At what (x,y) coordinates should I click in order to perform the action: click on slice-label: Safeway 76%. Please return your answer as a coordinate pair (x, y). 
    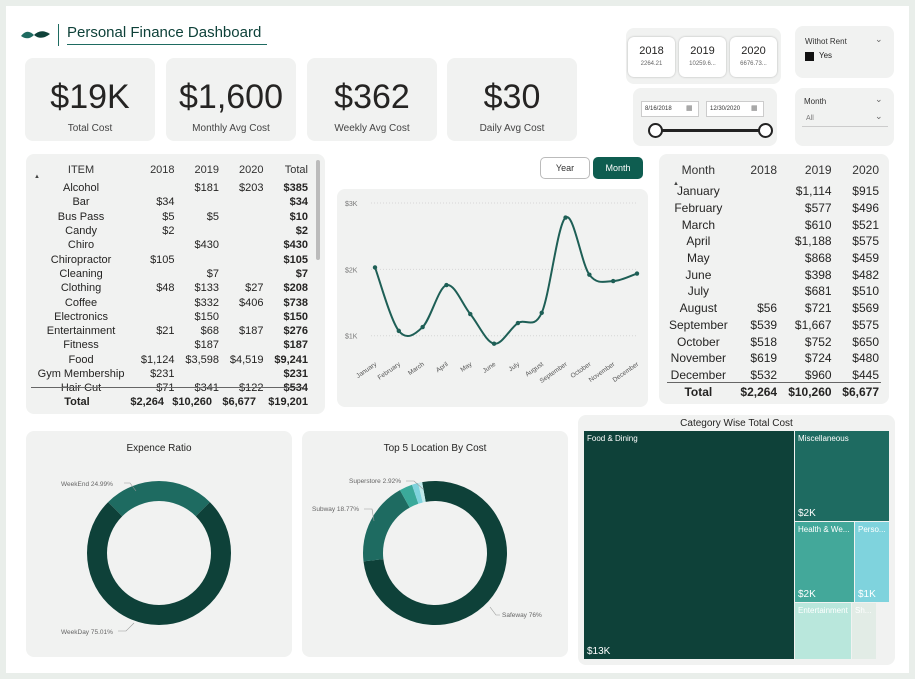
    Looking at the image, I should click on (522, 615).